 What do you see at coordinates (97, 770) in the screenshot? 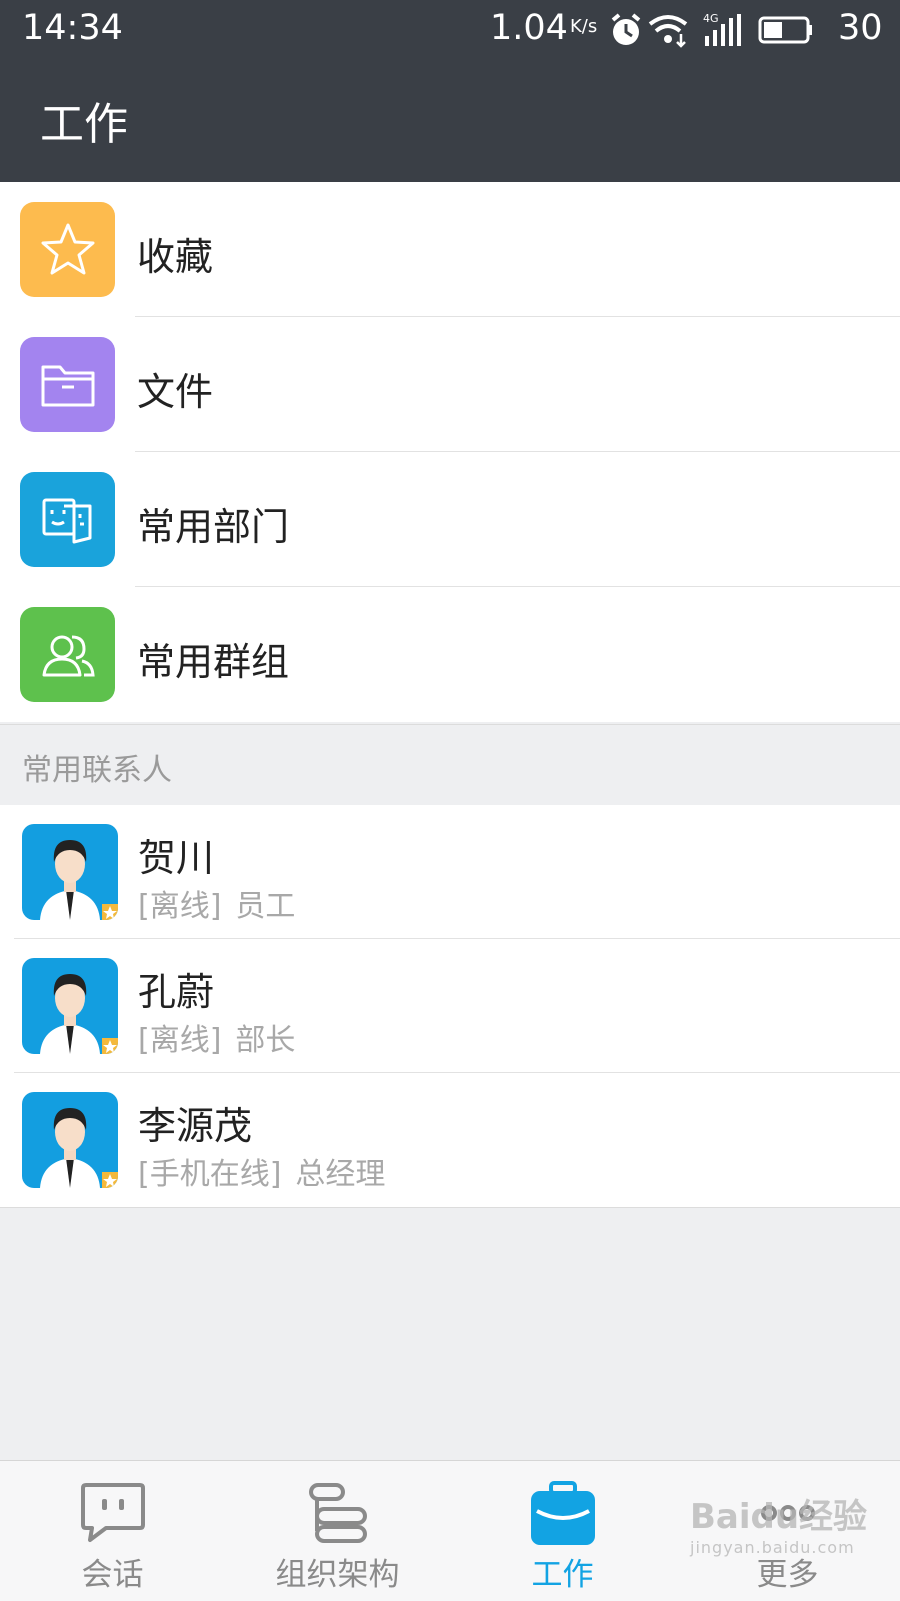
I see `section-title: 常用联系人` at bounding box center [97, 770].